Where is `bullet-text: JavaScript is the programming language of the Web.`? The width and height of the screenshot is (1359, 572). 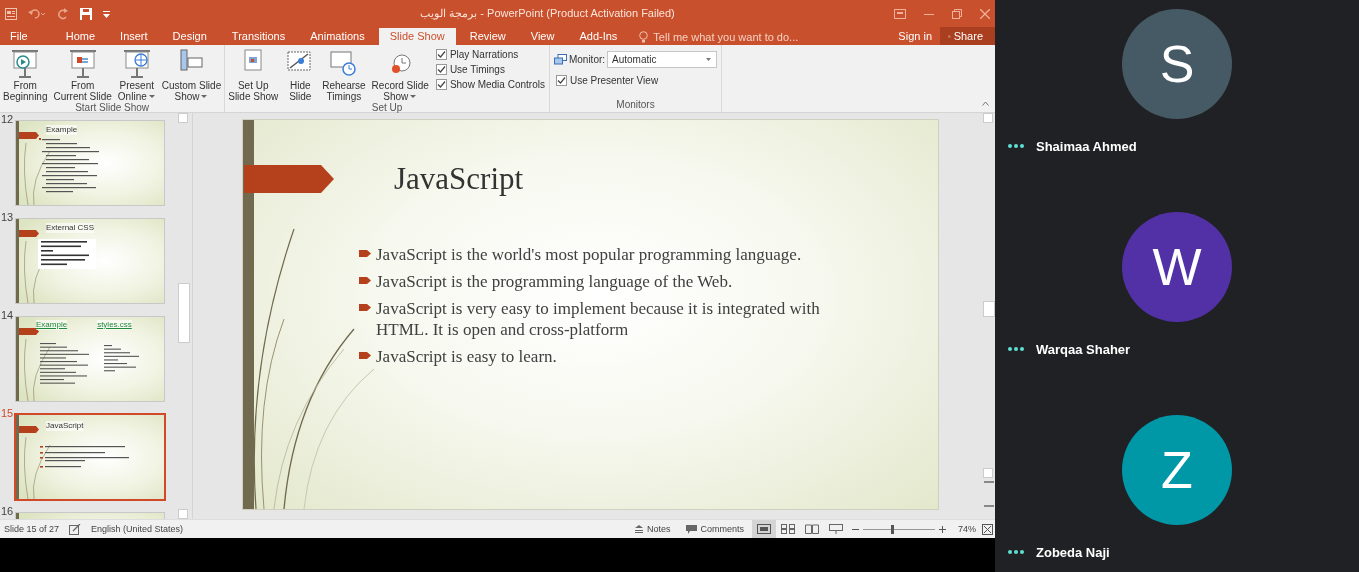
bullet-text: JavaScript is the programming language of the Web. is located at coordinates (554, 281).